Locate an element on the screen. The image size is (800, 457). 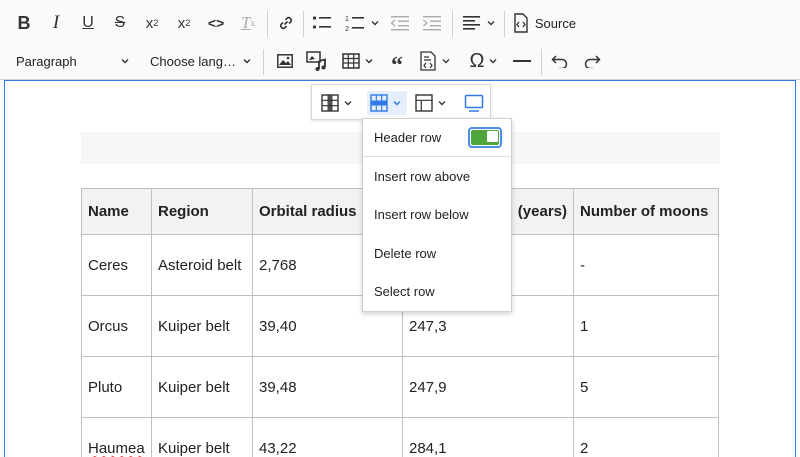
toggle-knob is located at coordinates (492, 136).